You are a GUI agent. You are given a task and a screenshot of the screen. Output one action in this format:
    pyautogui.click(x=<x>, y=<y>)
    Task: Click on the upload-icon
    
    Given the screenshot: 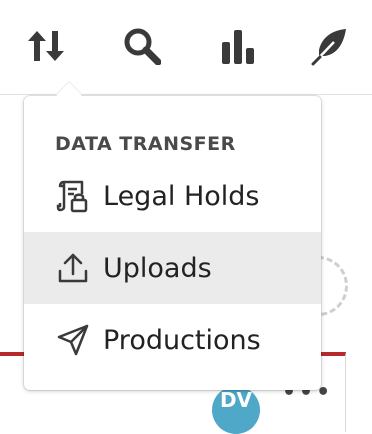 What is the action you would take?
    pyautogui.click(x=73, y=268)
    